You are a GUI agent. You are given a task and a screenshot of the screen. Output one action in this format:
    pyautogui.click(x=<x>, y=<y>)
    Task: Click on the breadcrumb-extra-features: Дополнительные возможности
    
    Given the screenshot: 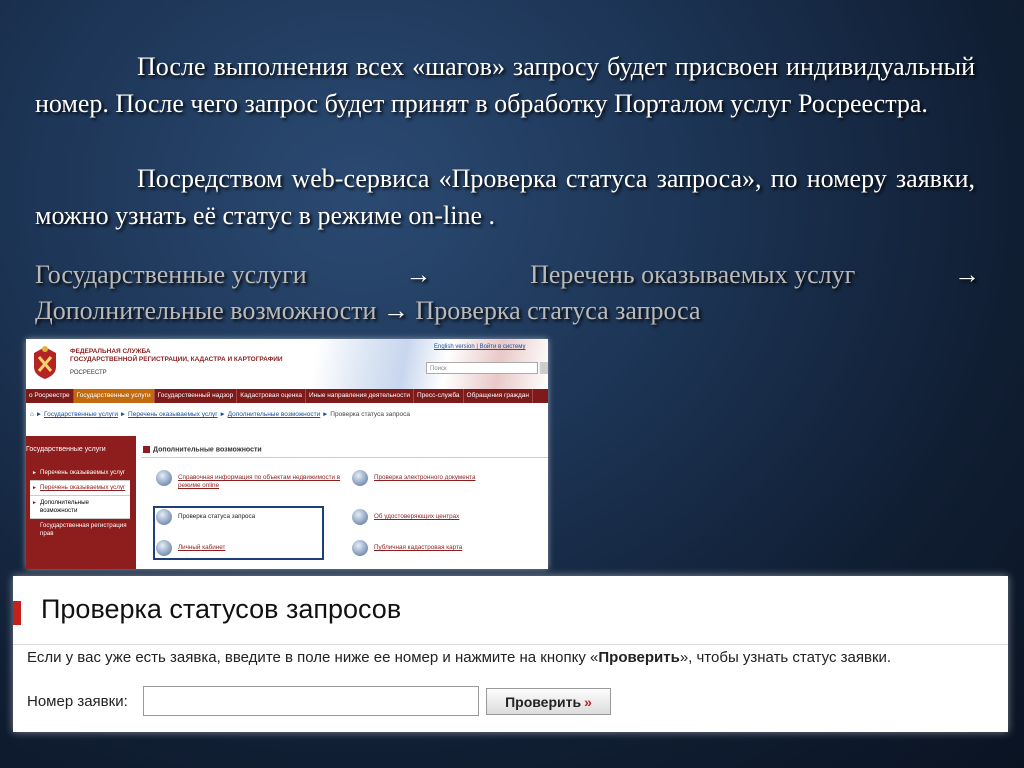 What is the action you would take?
    pyautogui.click(x=274, y=414)
    